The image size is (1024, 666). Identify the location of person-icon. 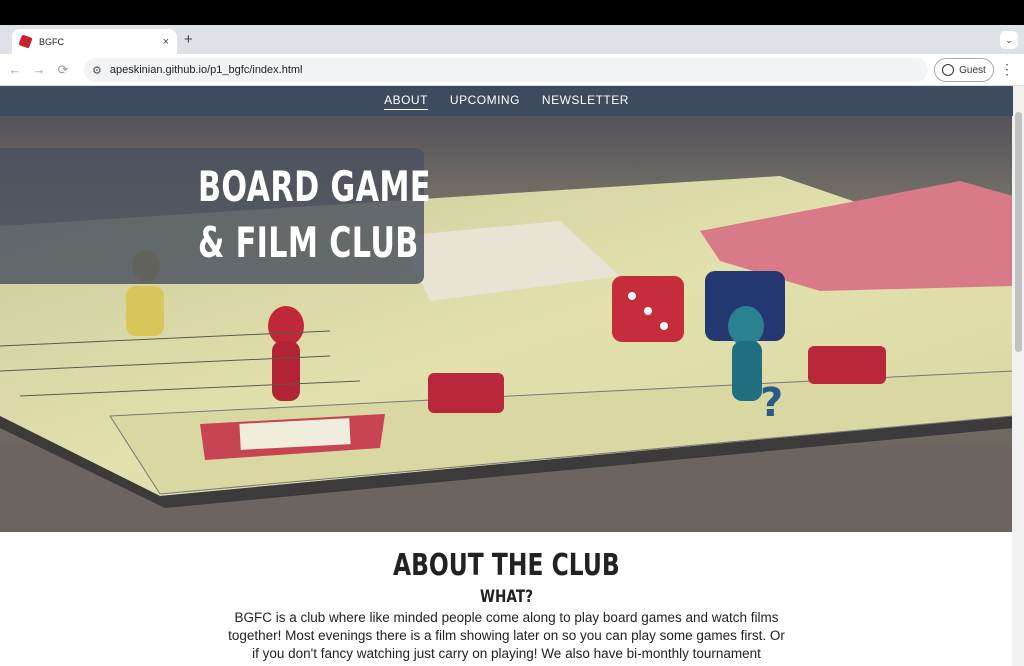
(948, 70).